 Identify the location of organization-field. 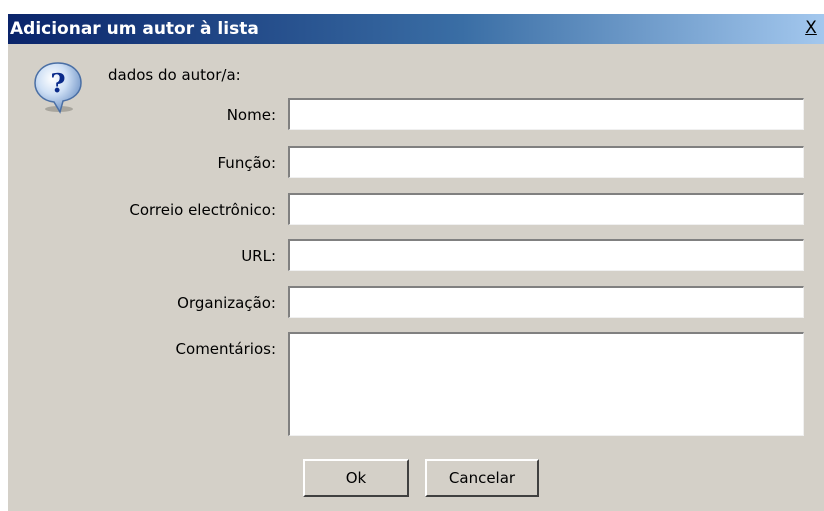
(546, 302).